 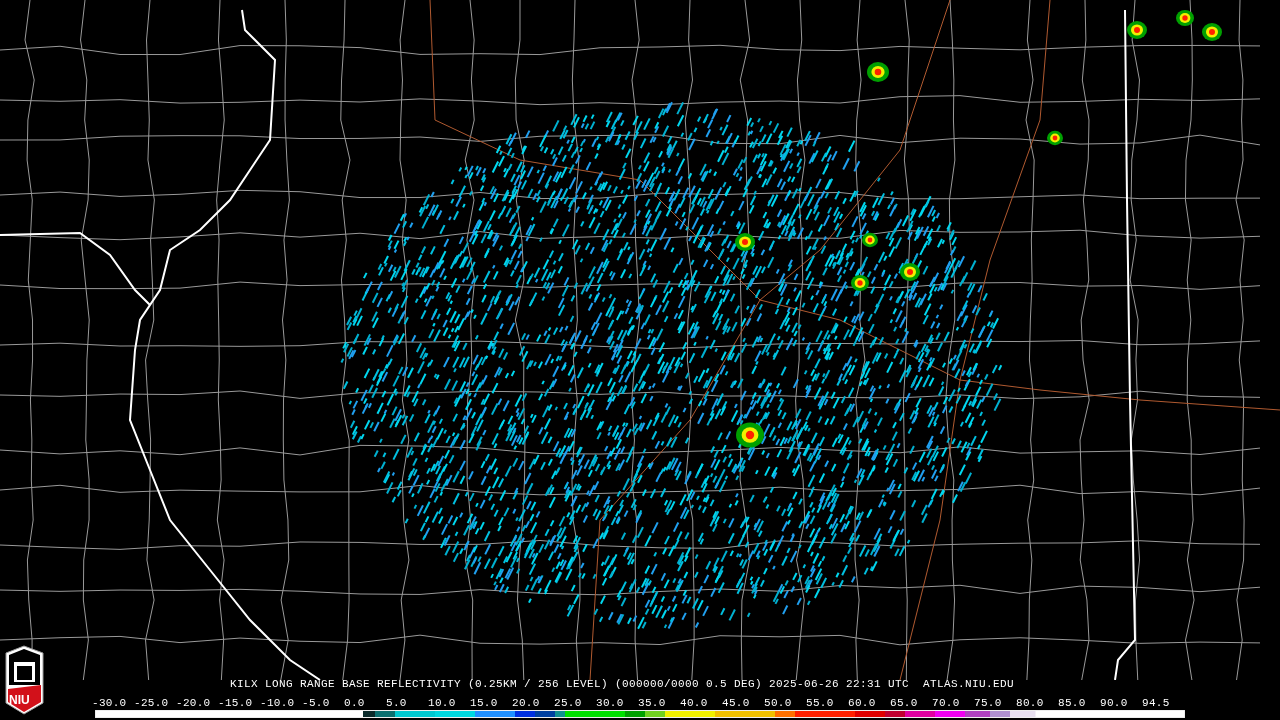 I want to click on scale-label: 40.0, so click(x=694, y=703).